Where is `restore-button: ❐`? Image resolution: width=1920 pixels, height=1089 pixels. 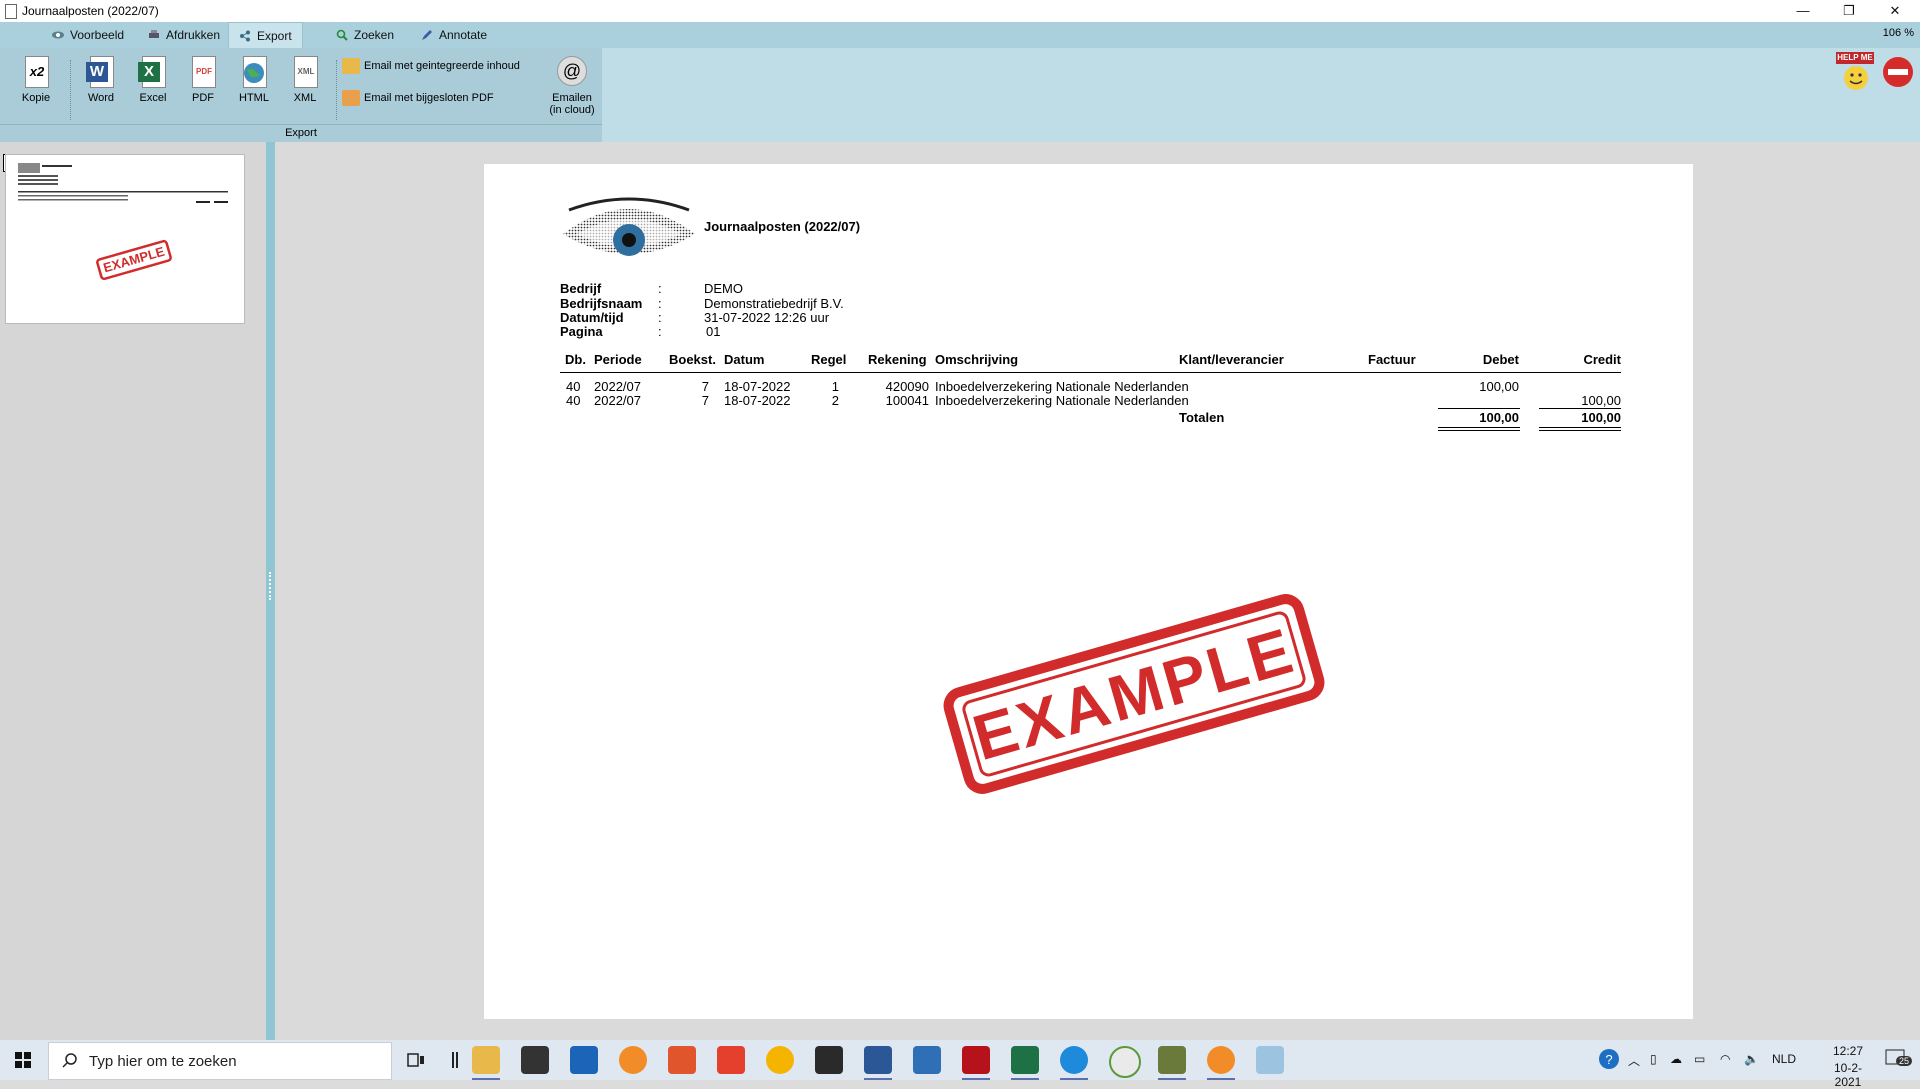
restore-button: ❐ is located at coordinates (1849, 11).